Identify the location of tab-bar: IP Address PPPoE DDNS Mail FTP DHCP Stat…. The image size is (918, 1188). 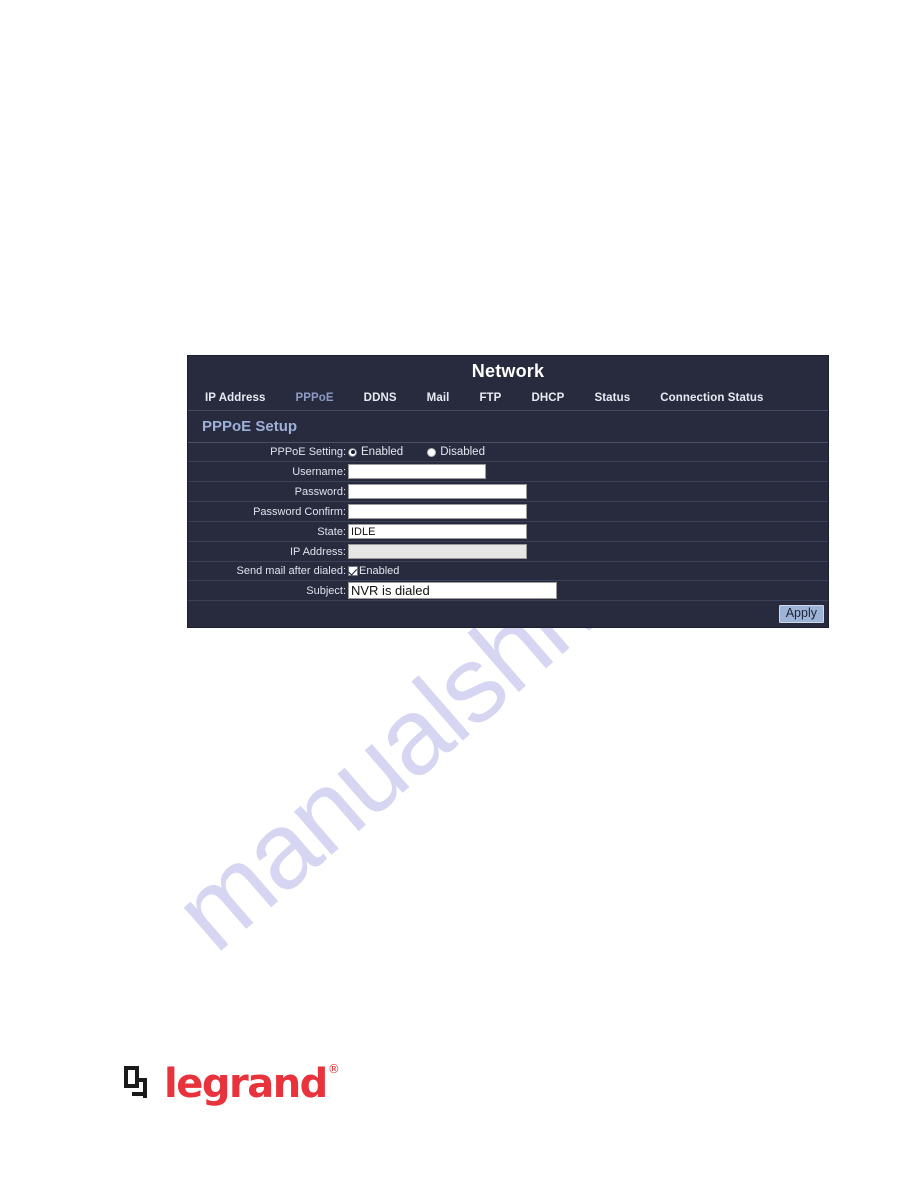
(508, 398).